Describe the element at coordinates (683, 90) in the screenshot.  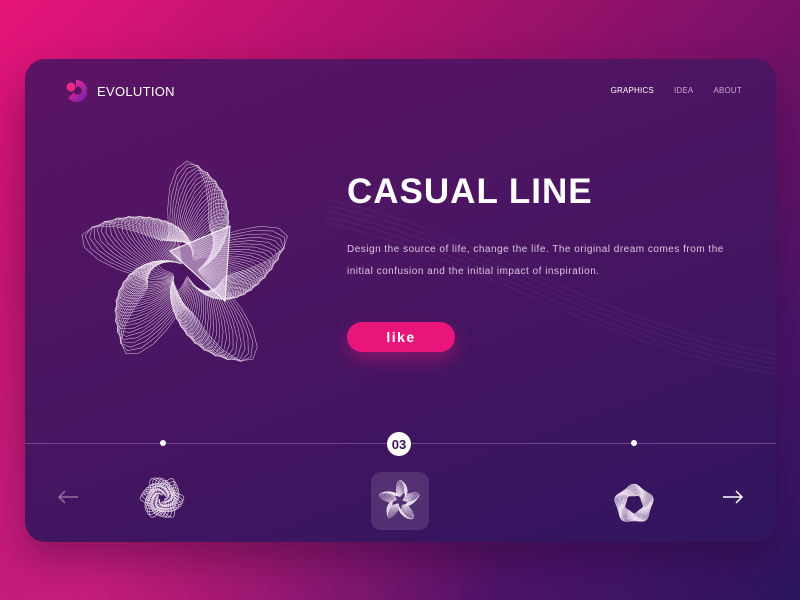
I see `nav-item-idea: IDEA` at that location.